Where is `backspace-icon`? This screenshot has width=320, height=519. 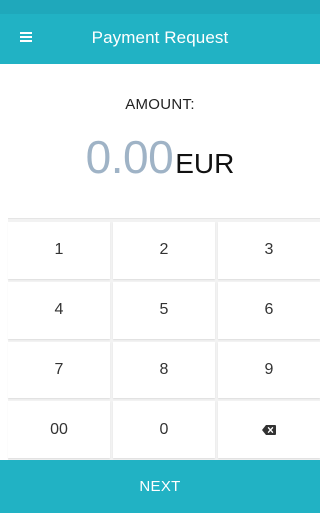
backspace-icon is located at coordinates (269, 429).